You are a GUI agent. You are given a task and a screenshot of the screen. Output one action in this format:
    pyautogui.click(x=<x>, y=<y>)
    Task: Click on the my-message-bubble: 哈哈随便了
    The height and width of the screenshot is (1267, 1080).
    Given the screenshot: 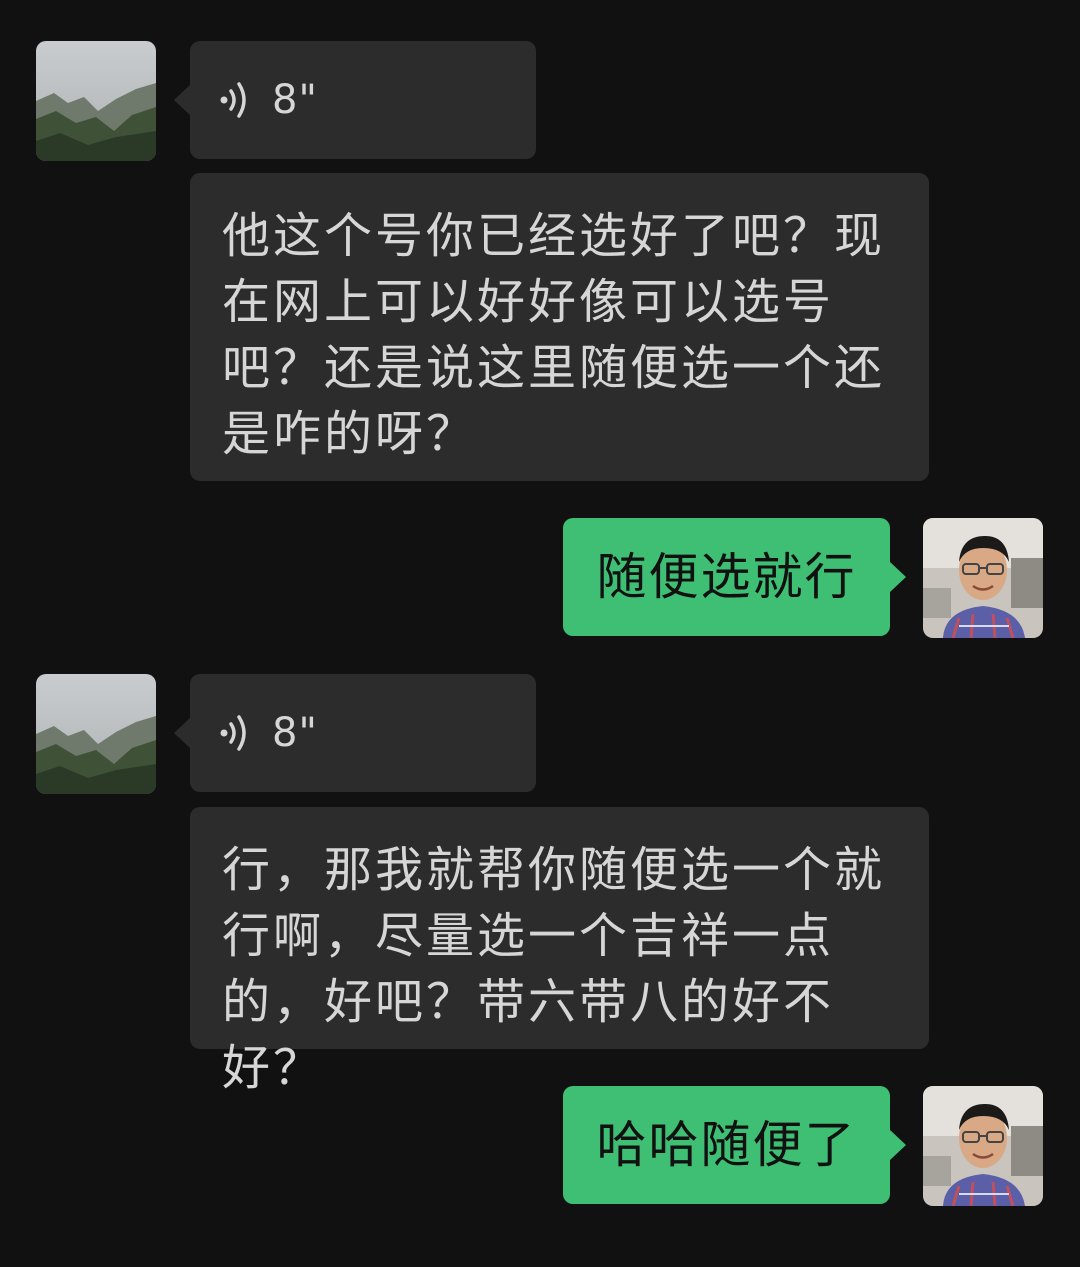 What is the action you would take?
    pyautogui.click(x=726, y=1145)
    